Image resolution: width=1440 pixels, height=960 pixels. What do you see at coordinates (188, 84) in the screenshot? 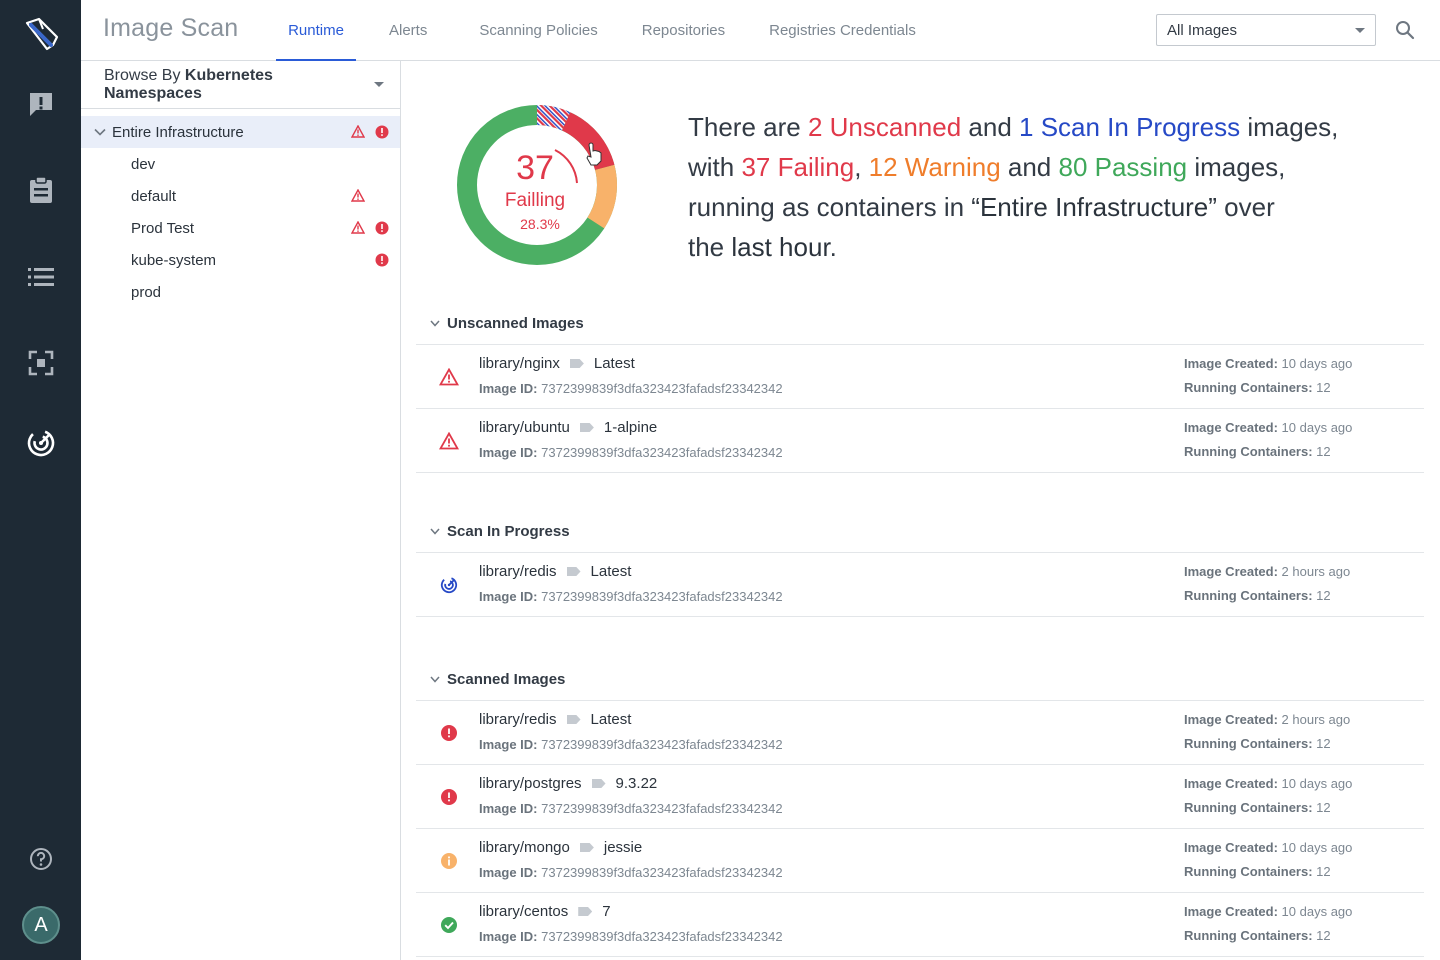
I see `browse-by-label: Browse By Kubernetes Namespaces` at bounding box center [188, 84].